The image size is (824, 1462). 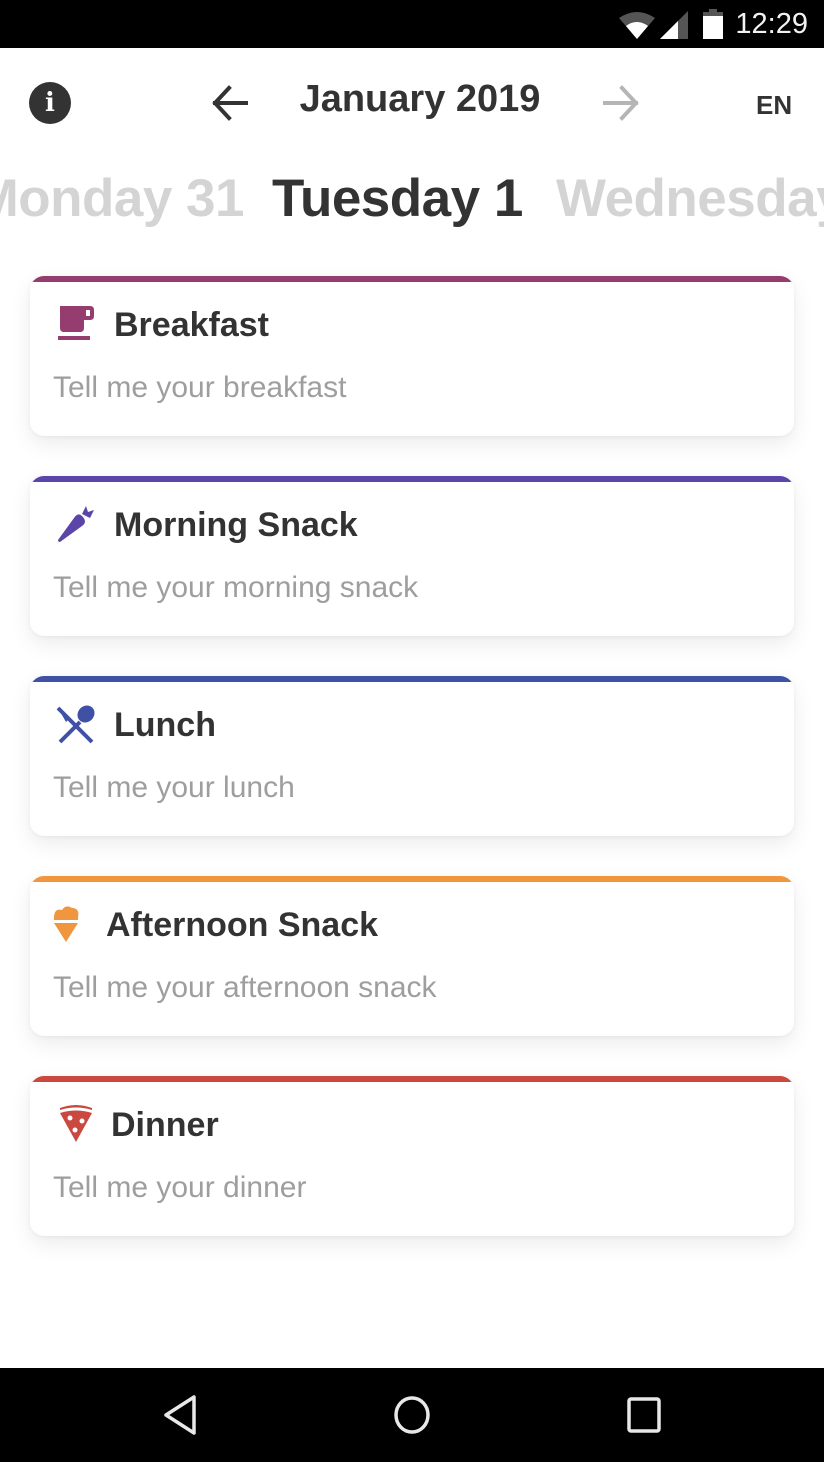 What do you see at coordinates (412, 756) in the screenshot?
I see `meal-card-lunch: Lunch` at bounding box center [412, 756].